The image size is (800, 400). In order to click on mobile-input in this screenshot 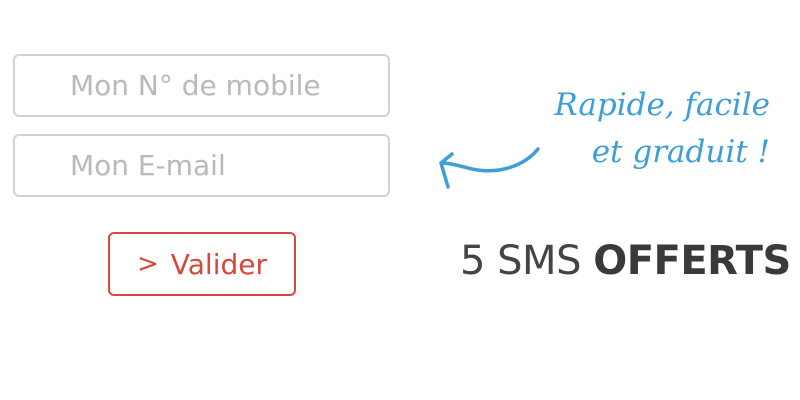, I will do `click(201, 85)`.